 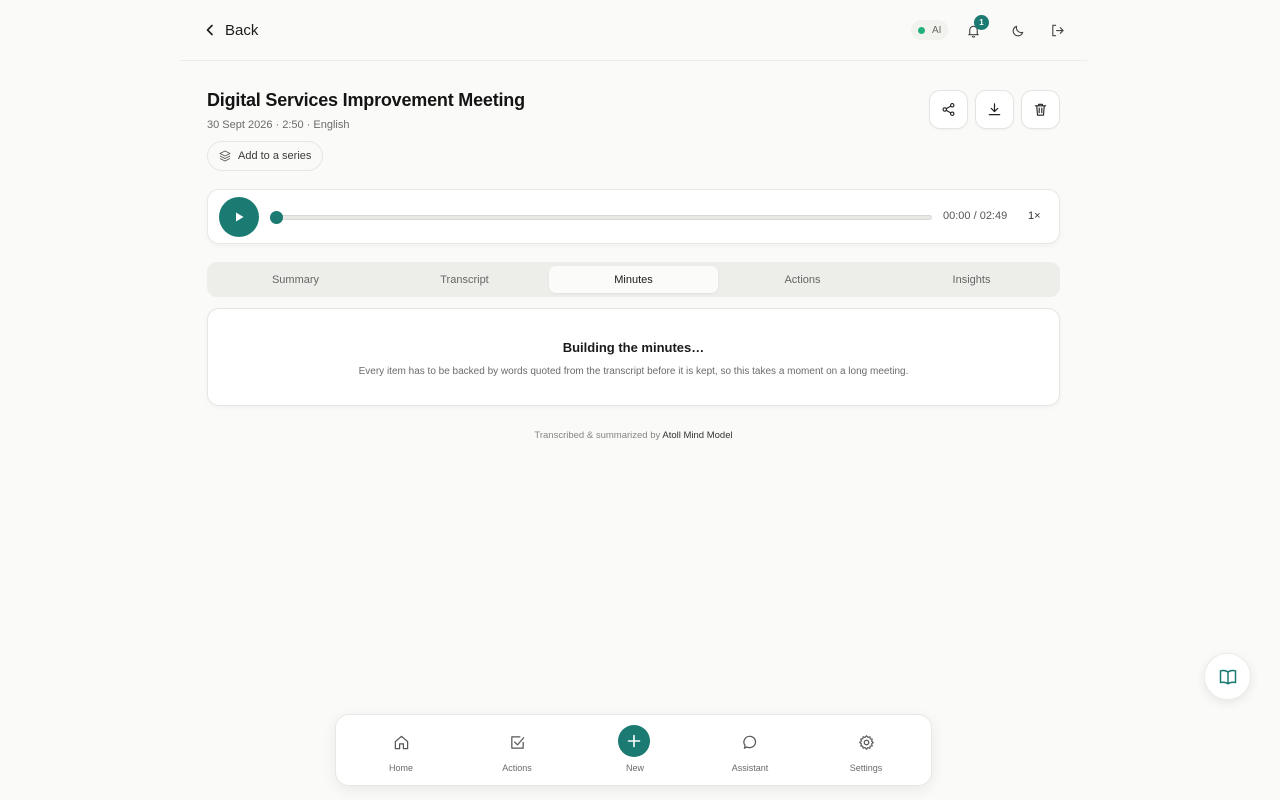 I want to click on plus-icon, so click(x=634, y=741).